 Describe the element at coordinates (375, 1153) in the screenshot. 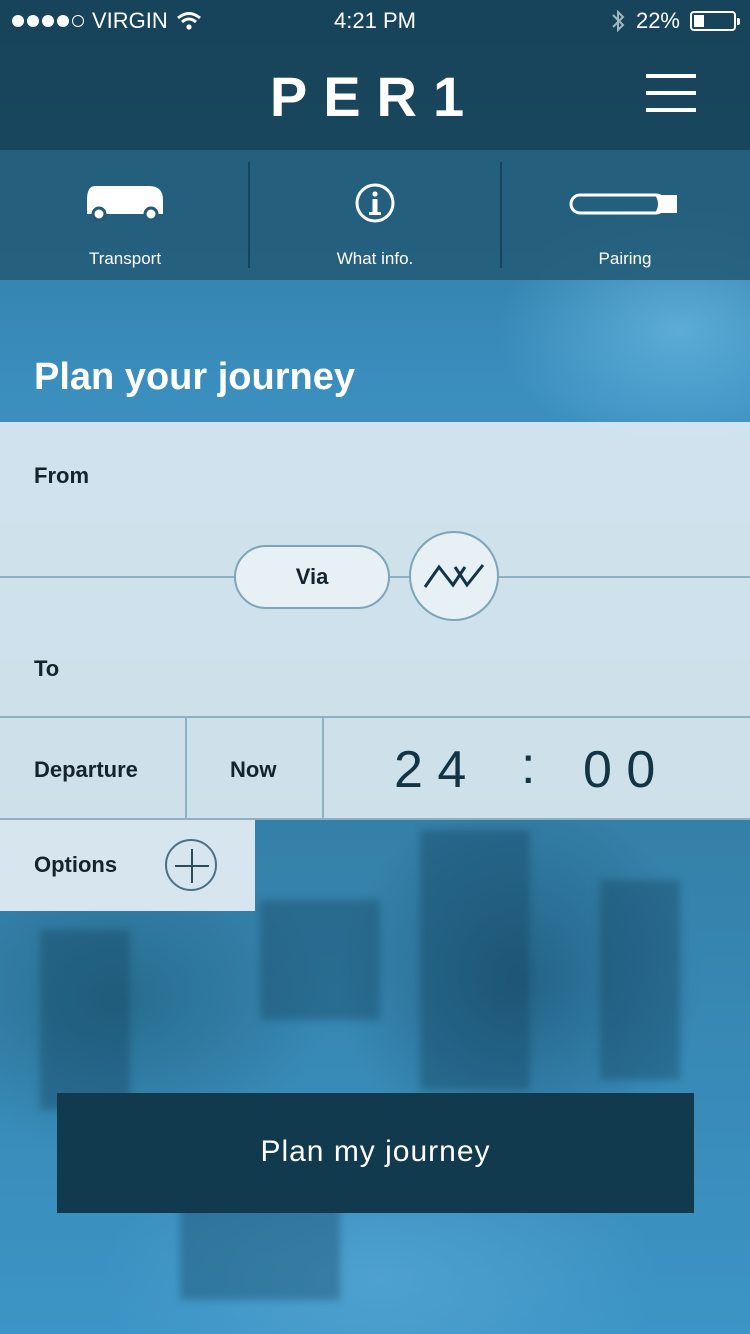

I see `plan-journey-button: Plan my journey` at that location.